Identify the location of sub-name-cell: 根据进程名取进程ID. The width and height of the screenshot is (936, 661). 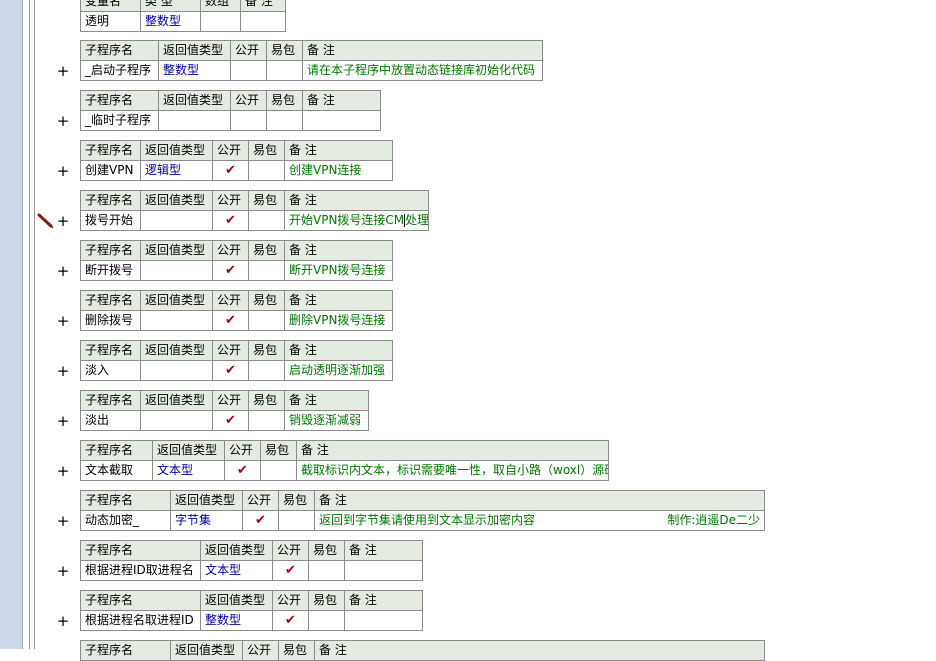
(140, 620).